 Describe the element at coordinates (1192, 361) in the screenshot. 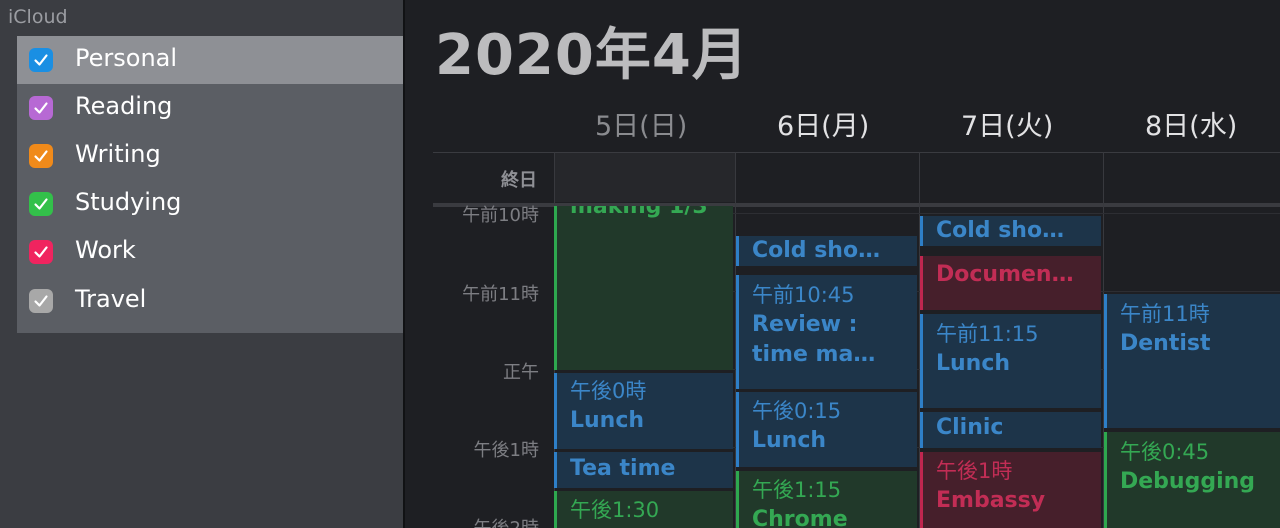

I see `event-block: 午前11時 Dentist` at that location.